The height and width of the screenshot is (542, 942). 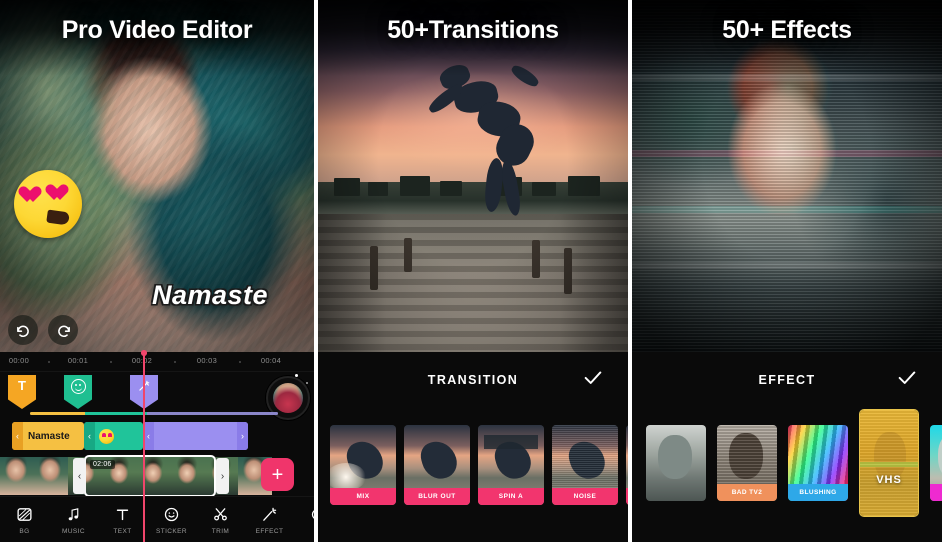 I want to click on heart-eyes-emoji-sticker, so click(x=48, y=204).